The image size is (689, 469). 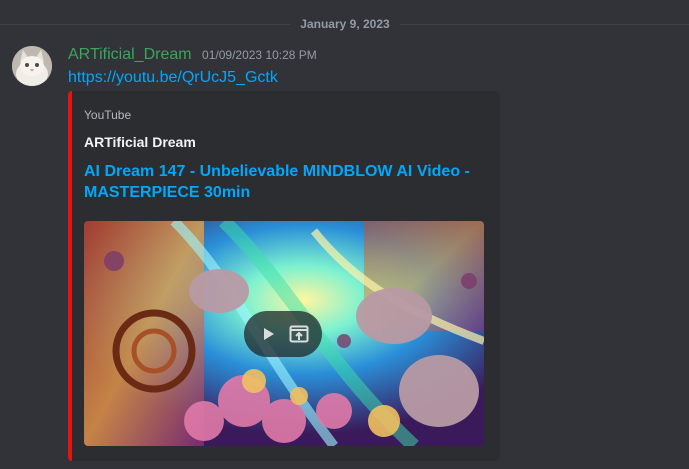 I want to click on message-timestamp: 01/09/2023 10:28 PM, so click(x=259, y=55).